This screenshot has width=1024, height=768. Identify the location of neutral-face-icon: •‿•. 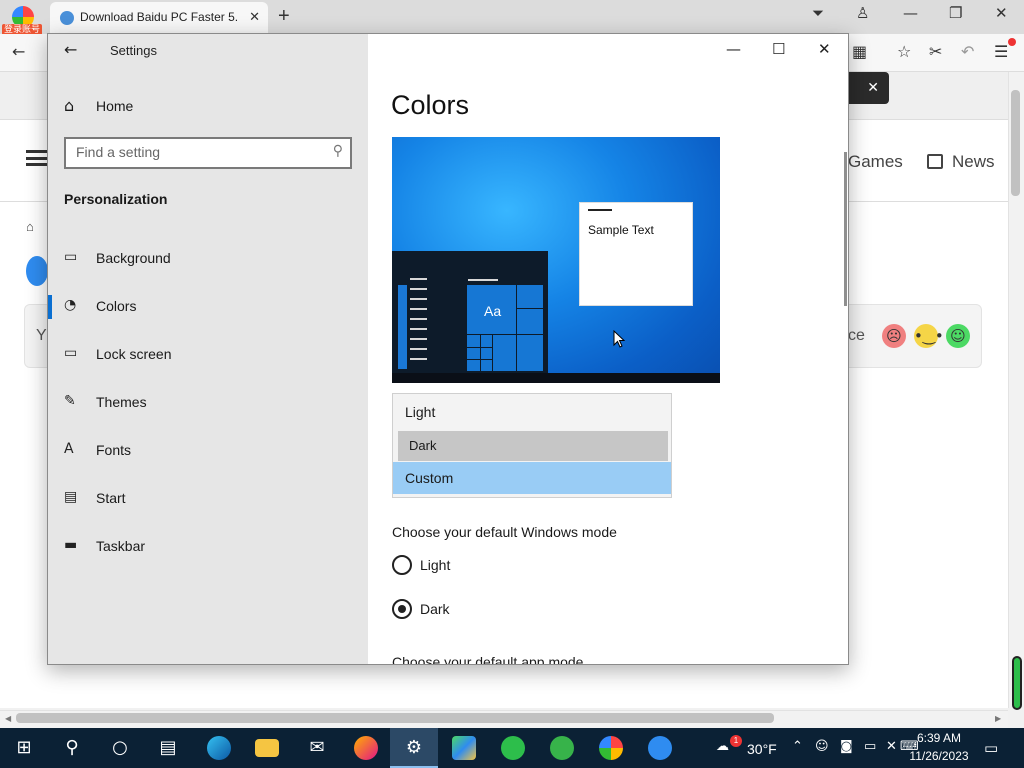
(929, 336).